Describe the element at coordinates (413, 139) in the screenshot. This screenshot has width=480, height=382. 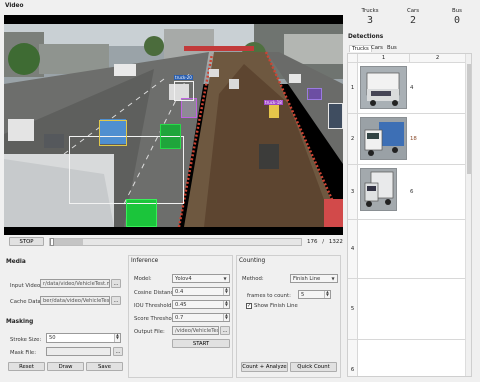
I see `detection-value: 18` at that location.